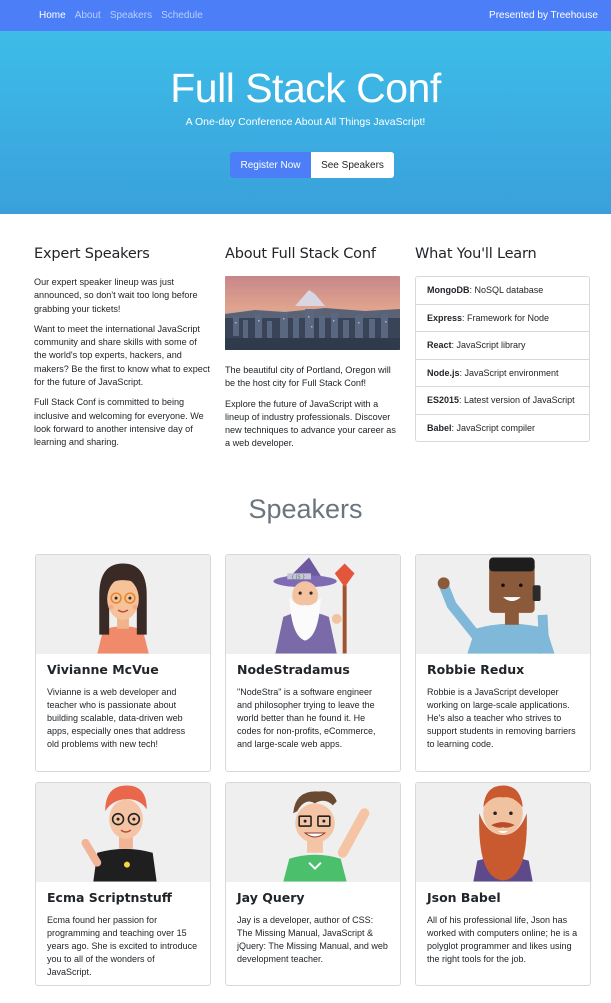 This screenshot has width=611, height=1003. What do you see at coordinates (271, 897) in the screenshot?
I see `speaker-name: Jay Query` at bounding box center [271, 897].